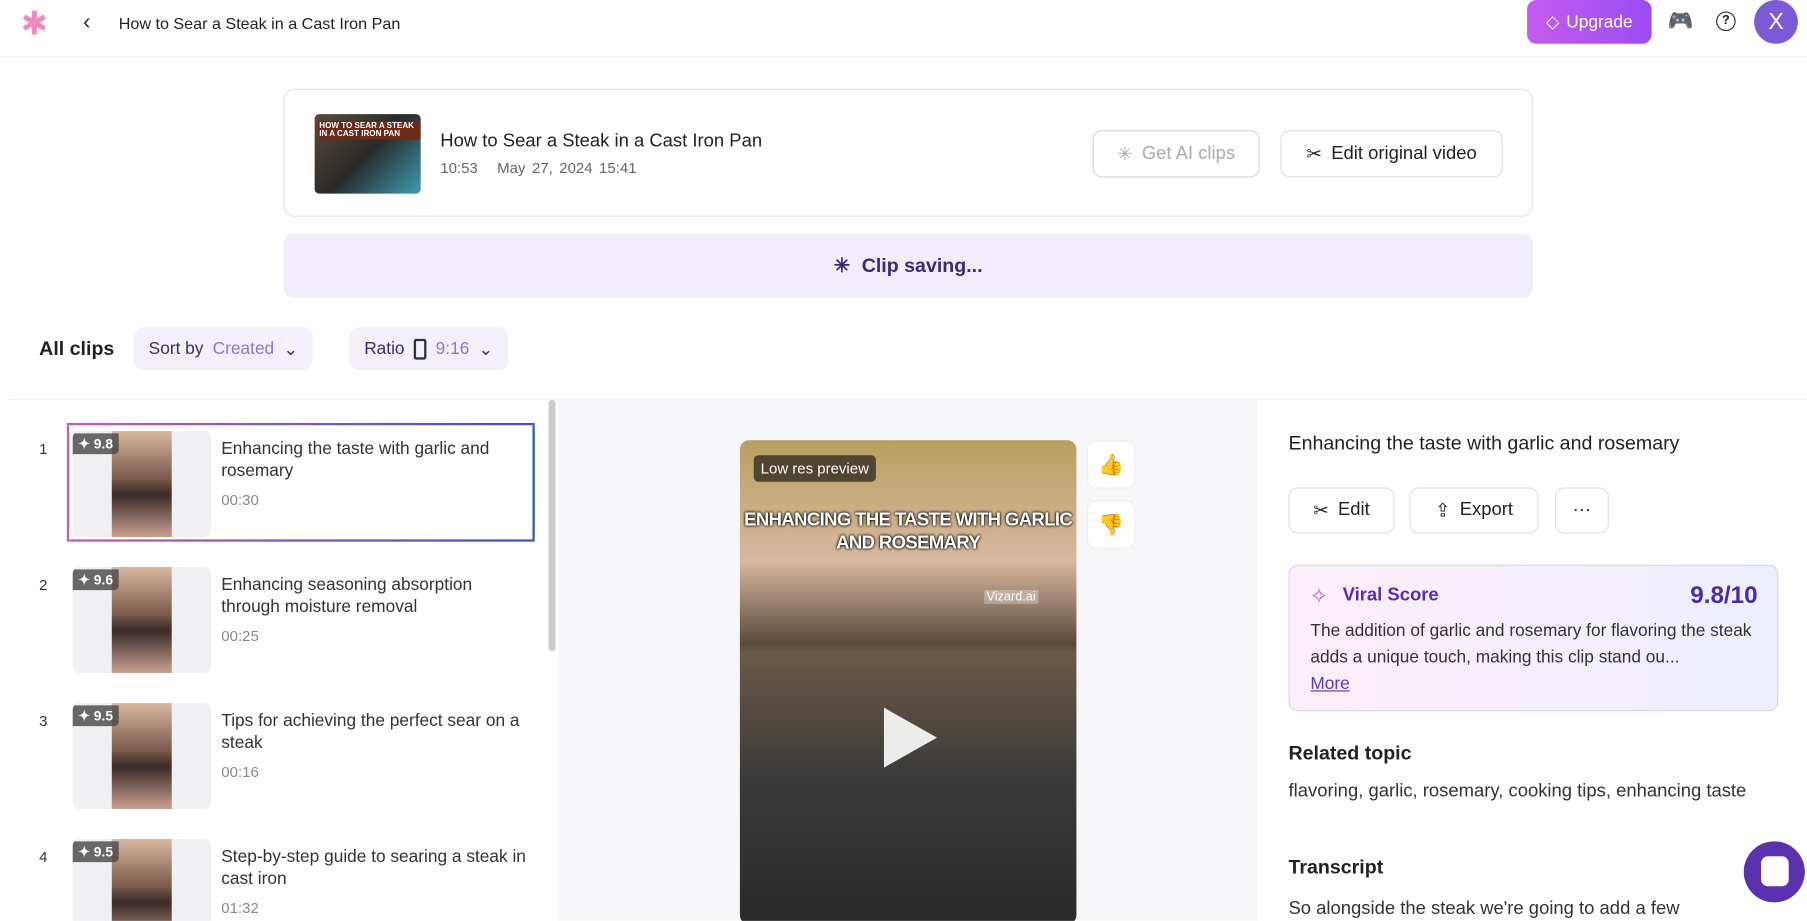 The image size is (1807, 921). What do you see at coordinates (452, 348) in the screenshot?
I see `ratio-value: 9:16` at bounding box center [452, 348].